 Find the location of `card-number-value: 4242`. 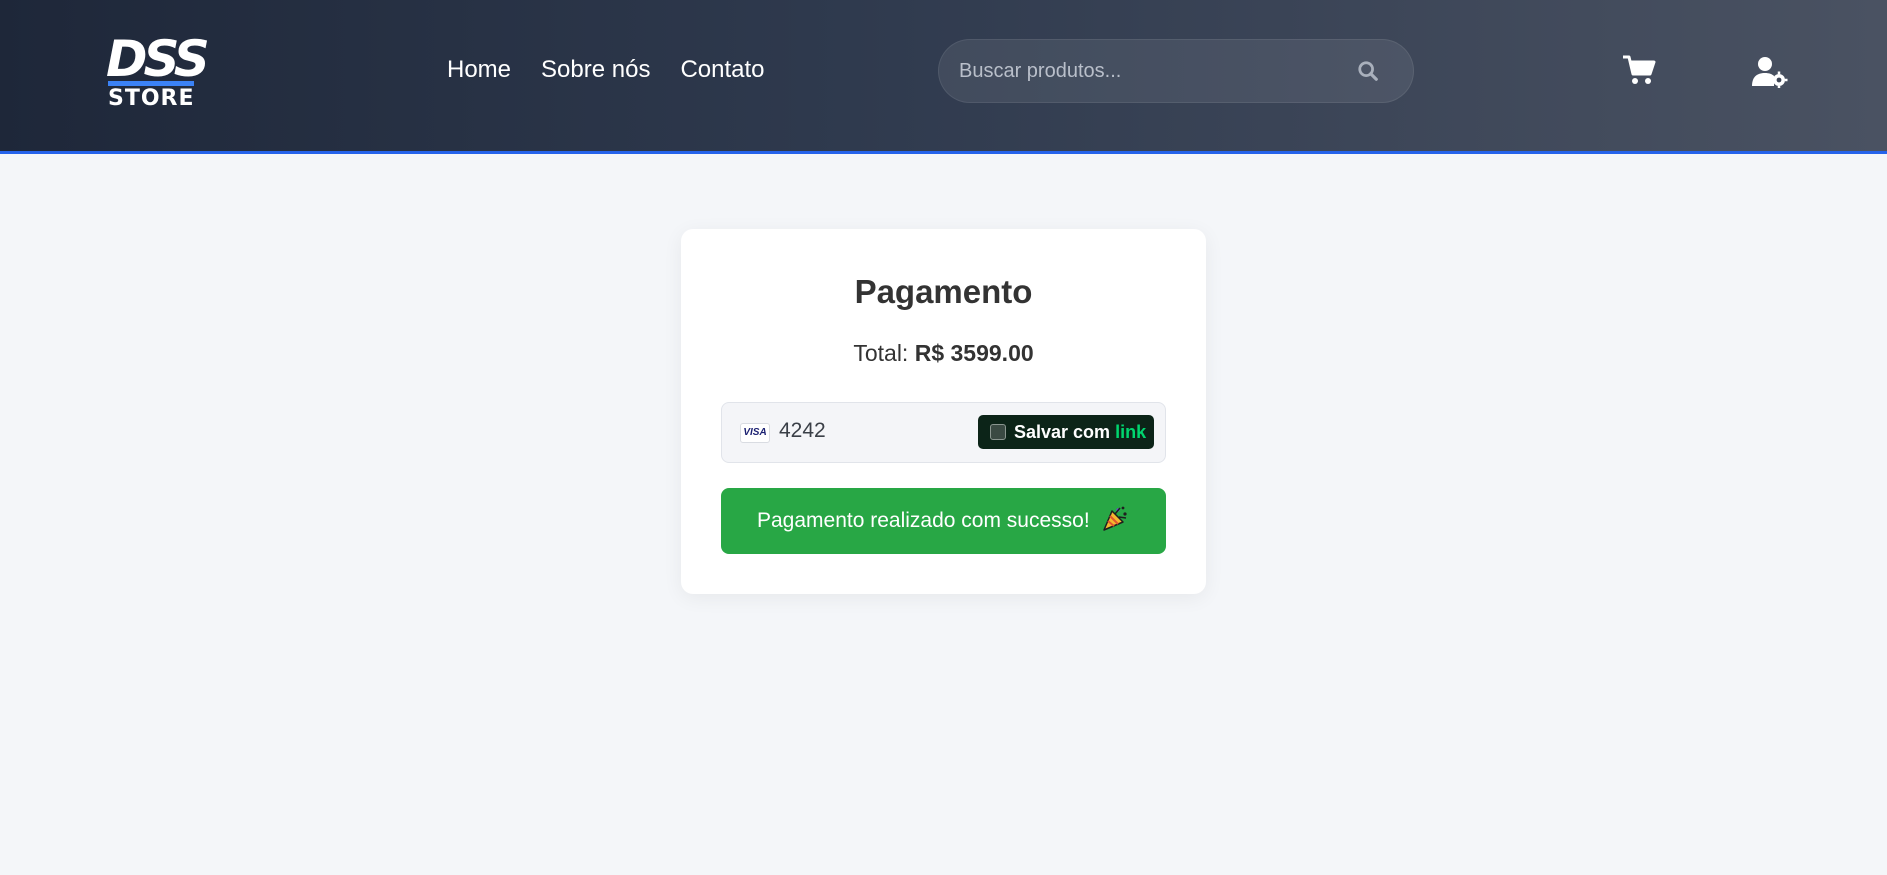

card-number-value: 4242 is located at coordinates (802, 431).